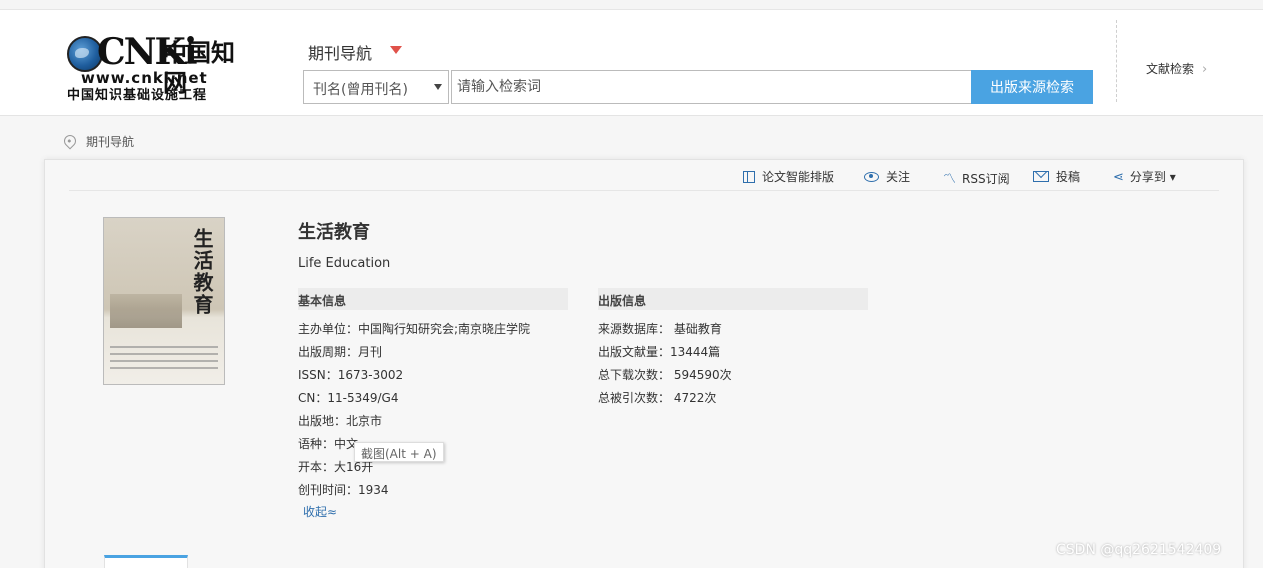 The height and width of the screenshot is (568, 1263). I want to click on dropdown-arrow-icon, so click(438, 87).